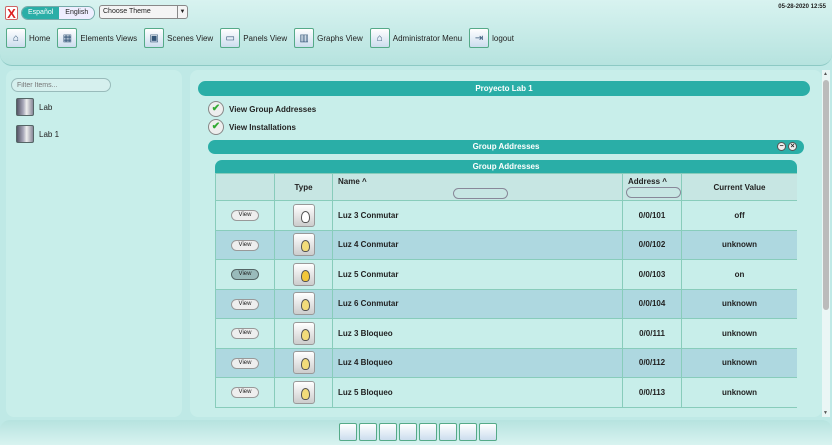  What do you see at coordinates (46, 107) in the screenshot?
I see `sidebar-item-label: Lab` at bounding box center [46, 107].